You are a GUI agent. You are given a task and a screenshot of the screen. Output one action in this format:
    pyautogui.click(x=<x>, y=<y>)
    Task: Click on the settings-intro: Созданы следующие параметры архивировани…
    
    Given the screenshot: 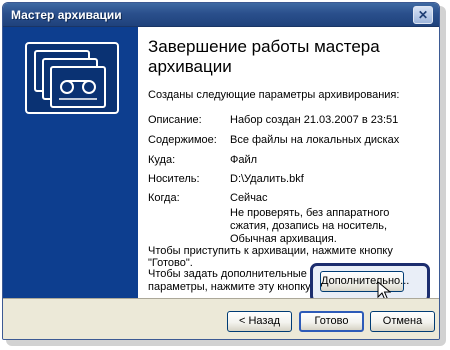 What is the action you would take?
    pyautogui.click(x=274, y=95)
    